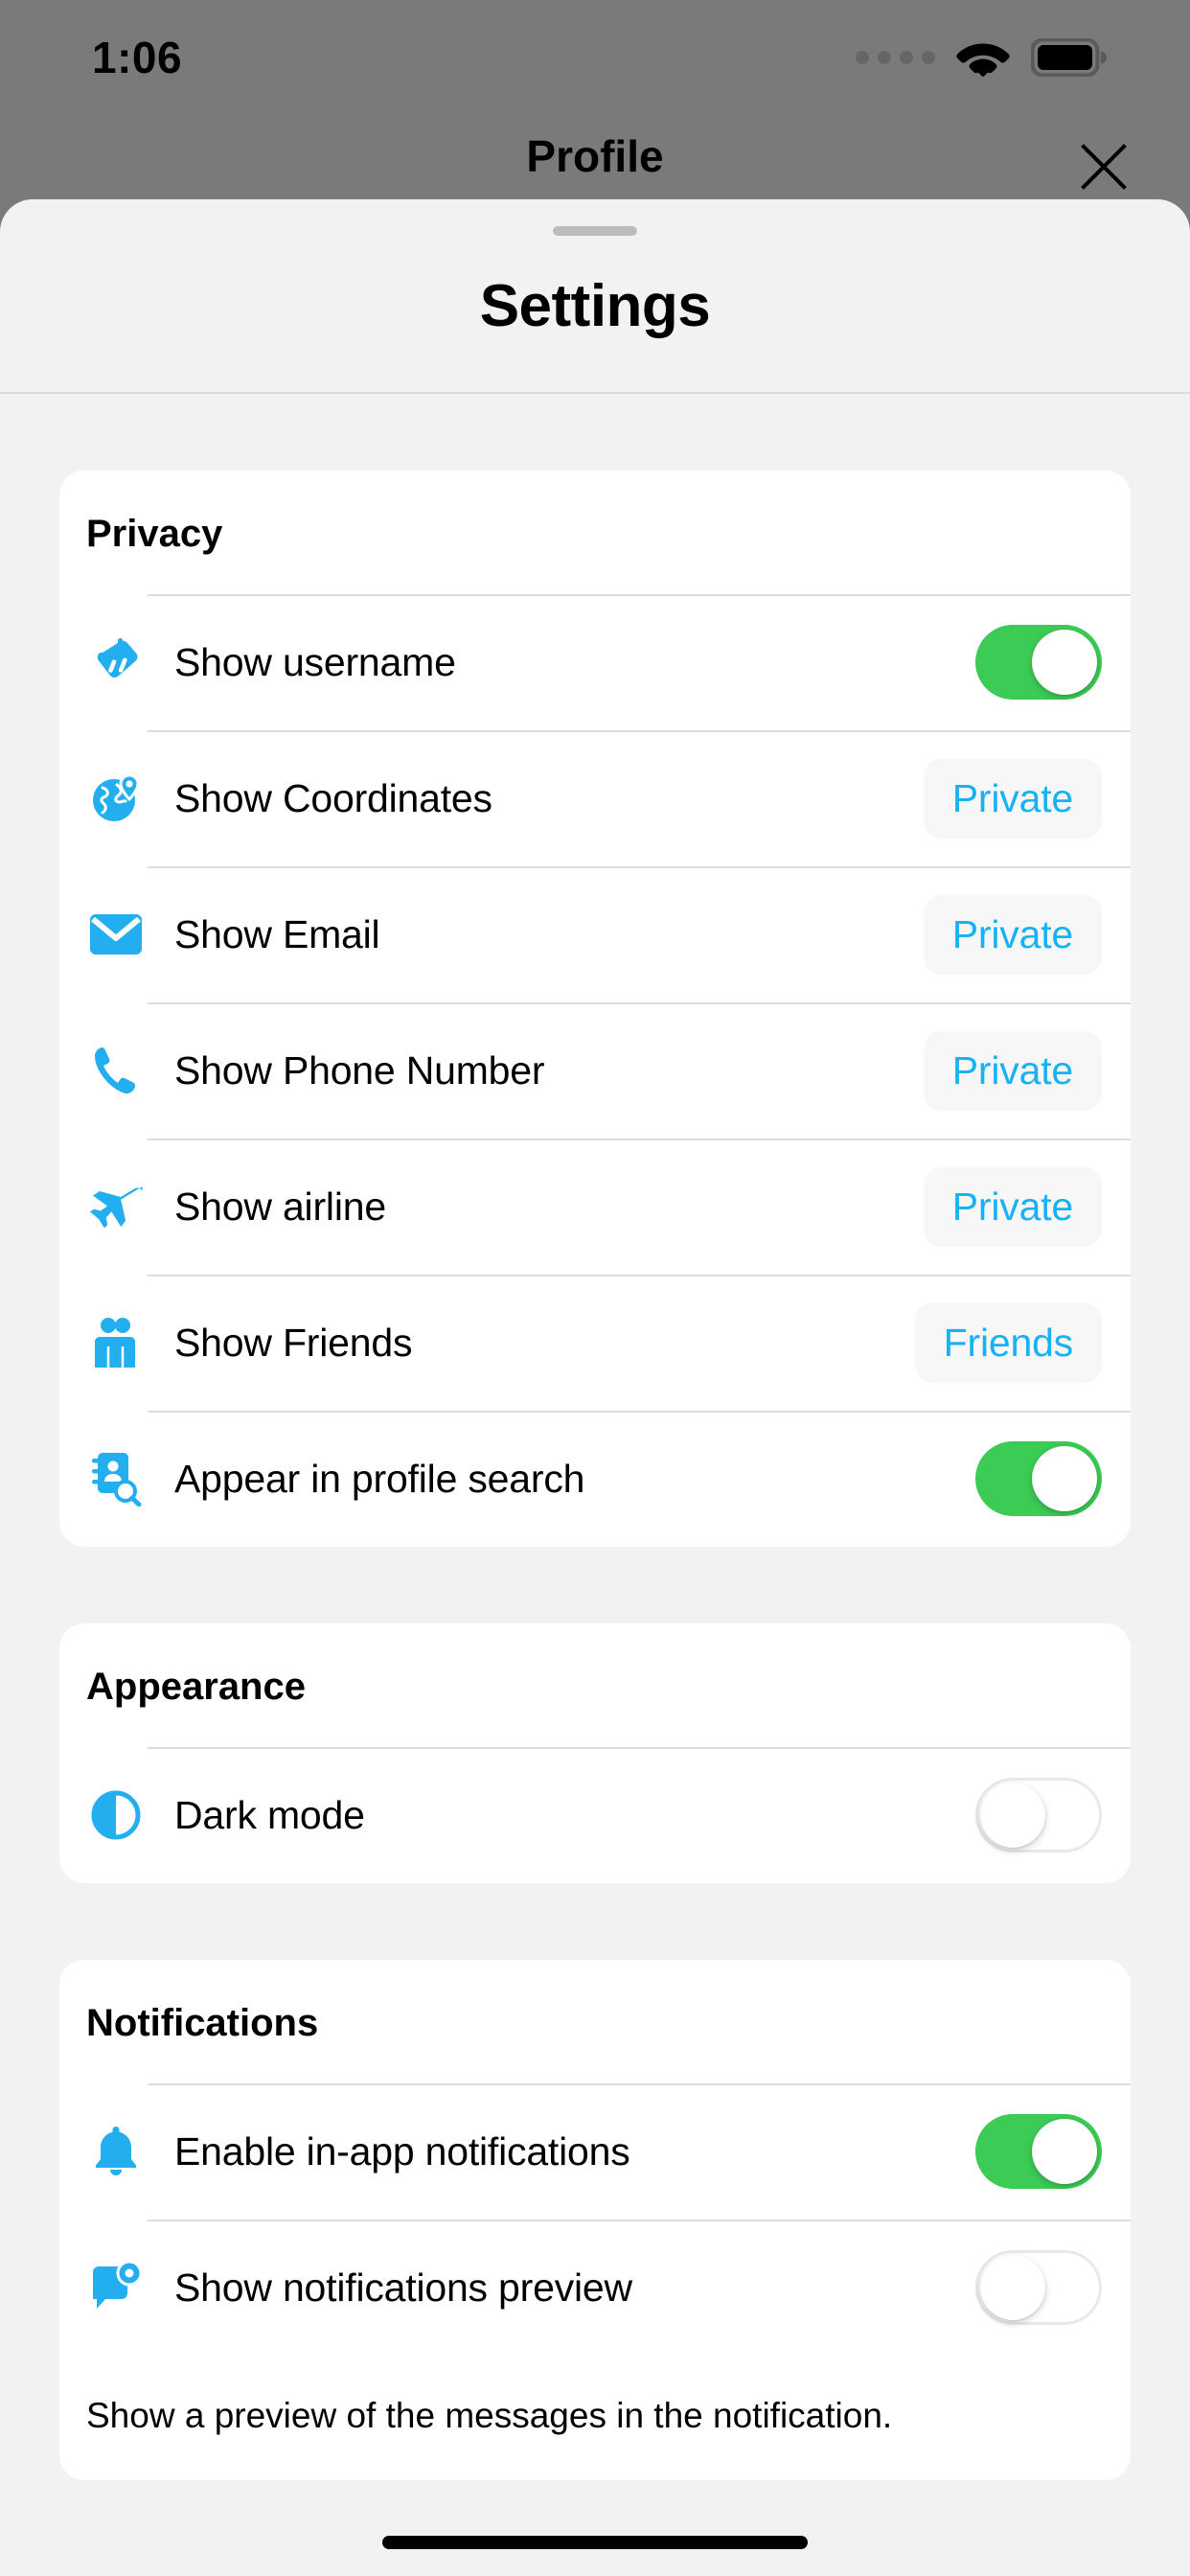 The image size is (1190, 2576). What do you see at coordinates (116, 1206) in the screenshot?
I see `airplane-icon` at bounding box center [116, 1206].